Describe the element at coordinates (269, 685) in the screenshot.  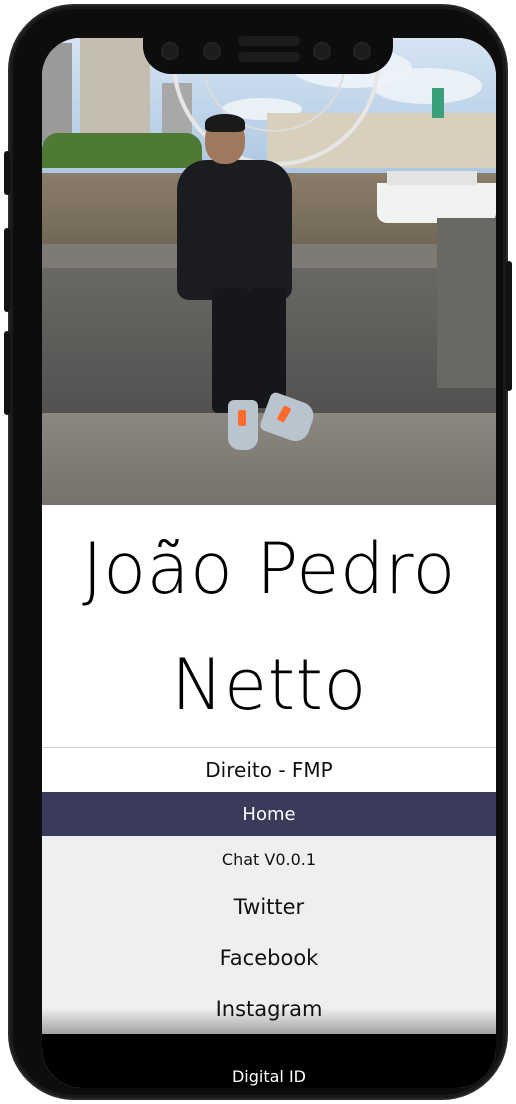
I see `profile-name-line2: Netto` at that location.